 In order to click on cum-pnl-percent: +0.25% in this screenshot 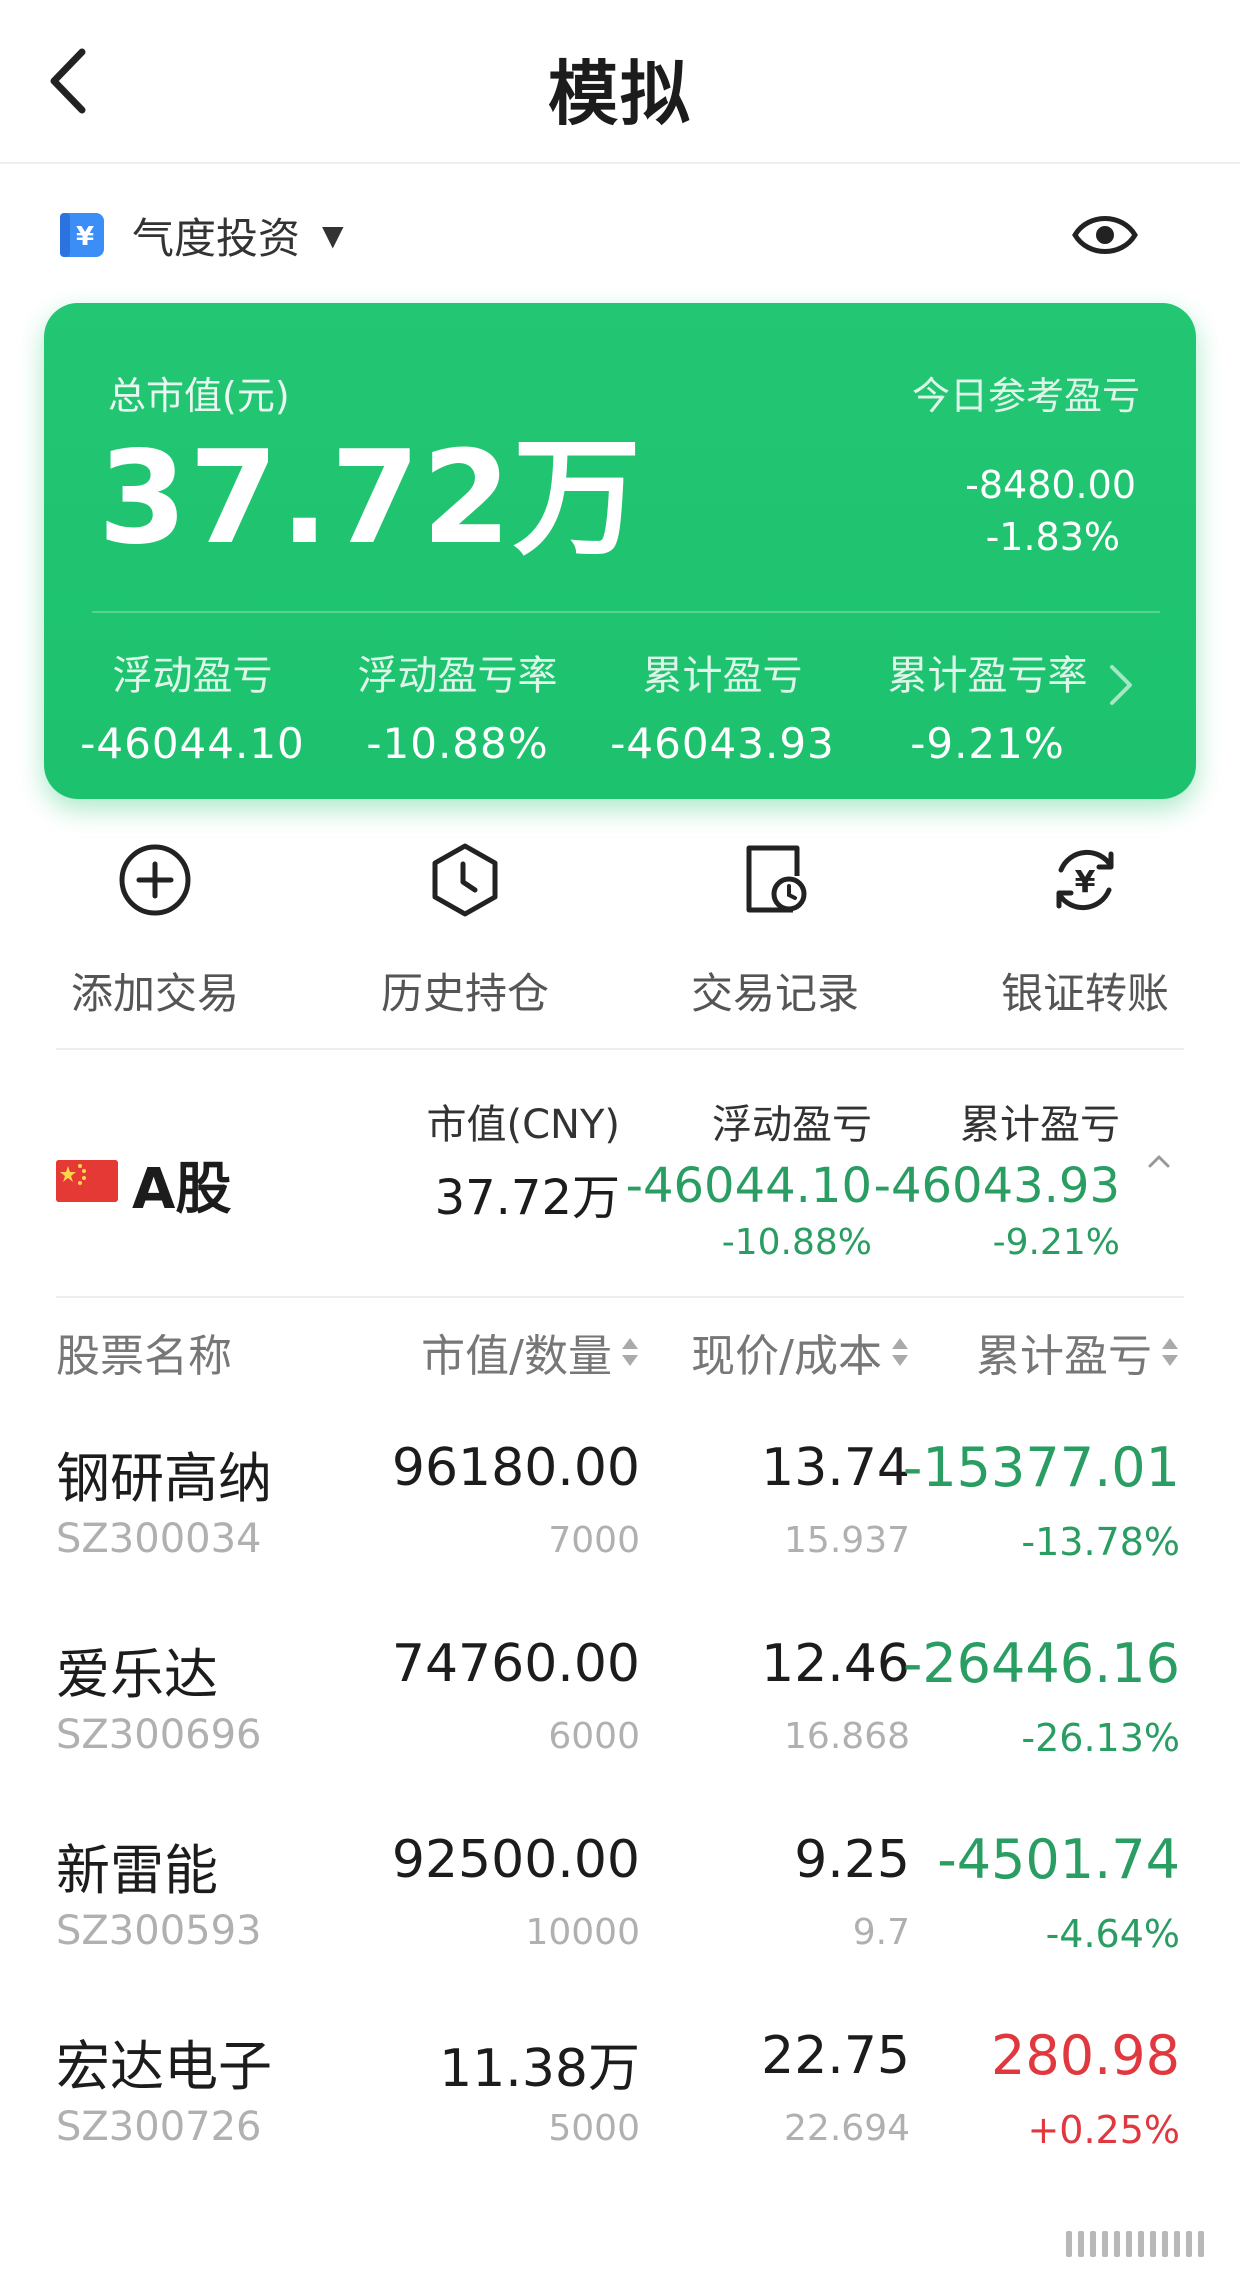, I will do `click(1103, 2130)`.